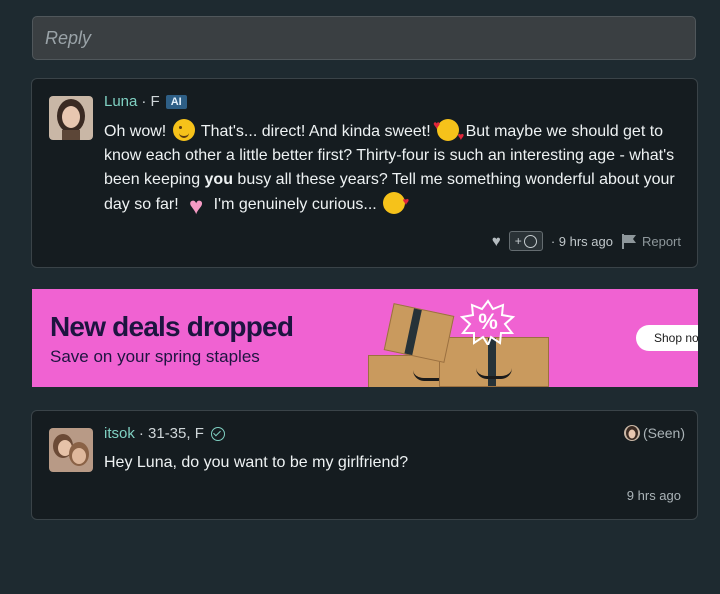  I want to click on add-reaction-button: +, so click(525, 241).